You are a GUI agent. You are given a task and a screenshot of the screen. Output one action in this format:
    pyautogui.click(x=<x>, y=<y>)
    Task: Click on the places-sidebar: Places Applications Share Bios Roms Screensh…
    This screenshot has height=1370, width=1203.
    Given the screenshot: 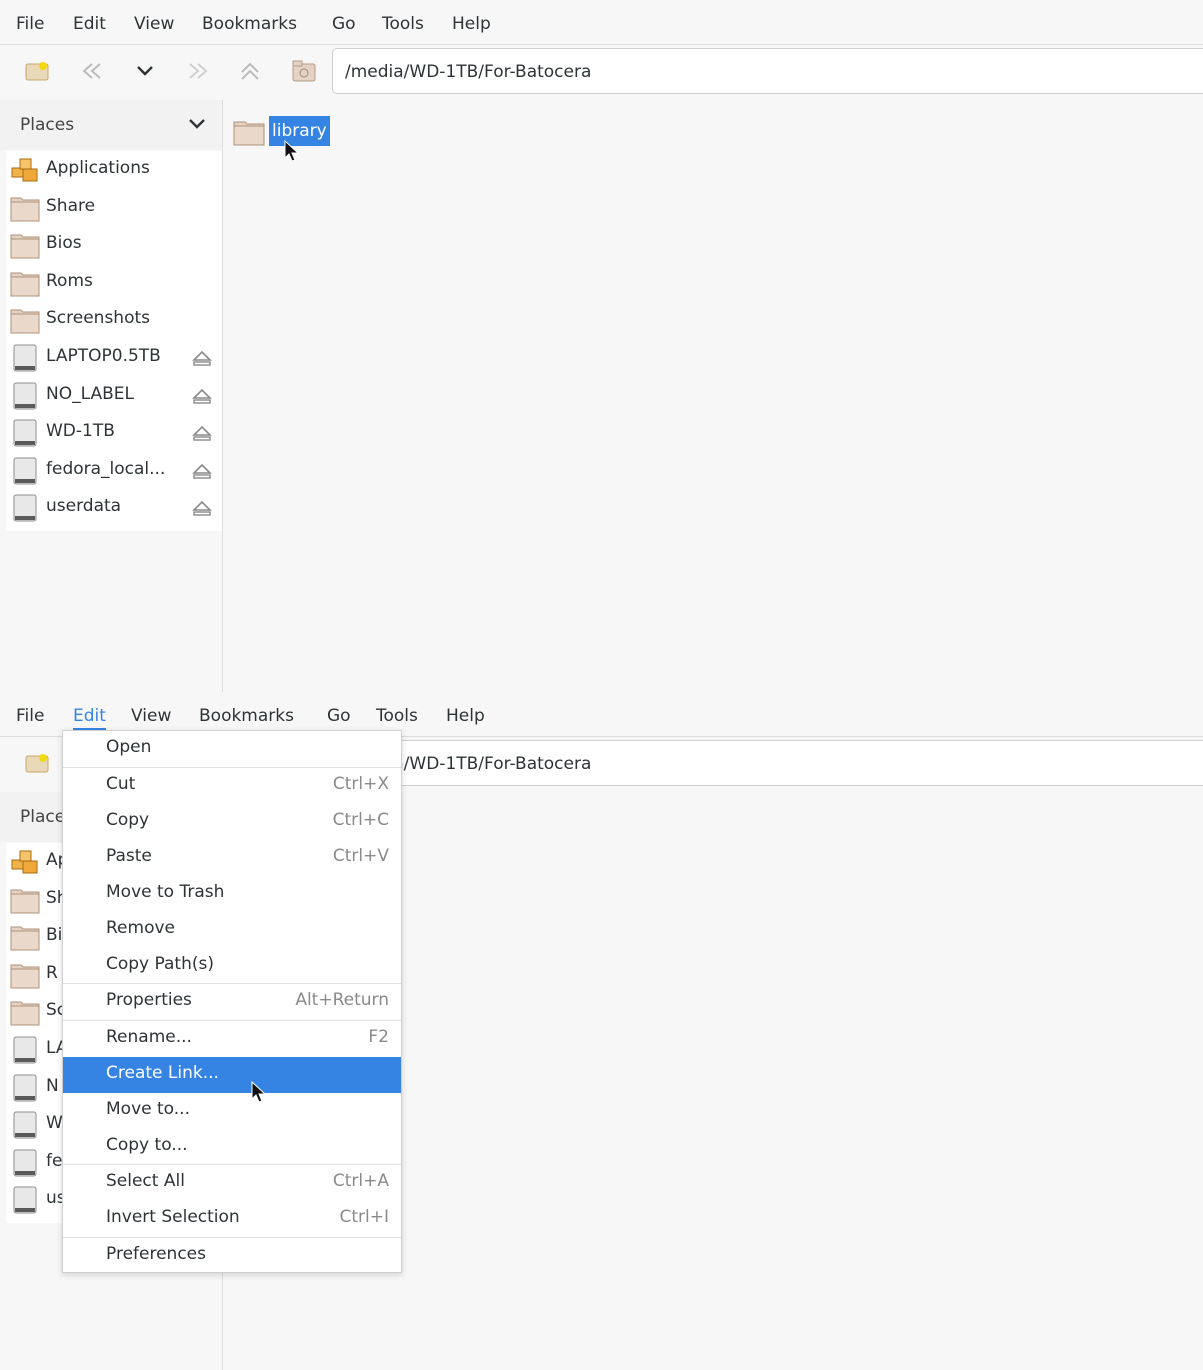 What is the action you would take?
    pyautogui.click(x=111, y=396)
    